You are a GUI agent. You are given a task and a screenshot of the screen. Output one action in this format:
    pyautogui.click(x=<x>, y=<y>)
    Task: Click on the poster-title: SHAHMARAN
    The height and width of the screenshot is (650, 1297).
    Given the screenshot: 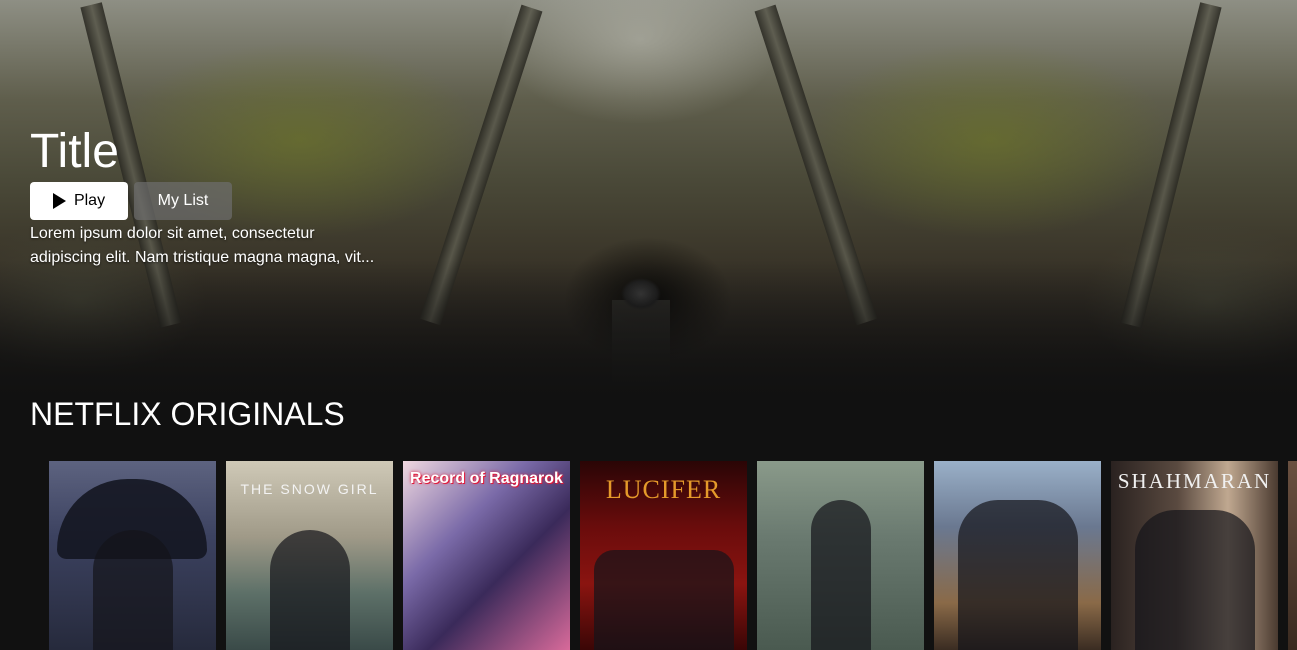 What is the action you would take?
    pyautogui.click(x=1194, y=481)
    